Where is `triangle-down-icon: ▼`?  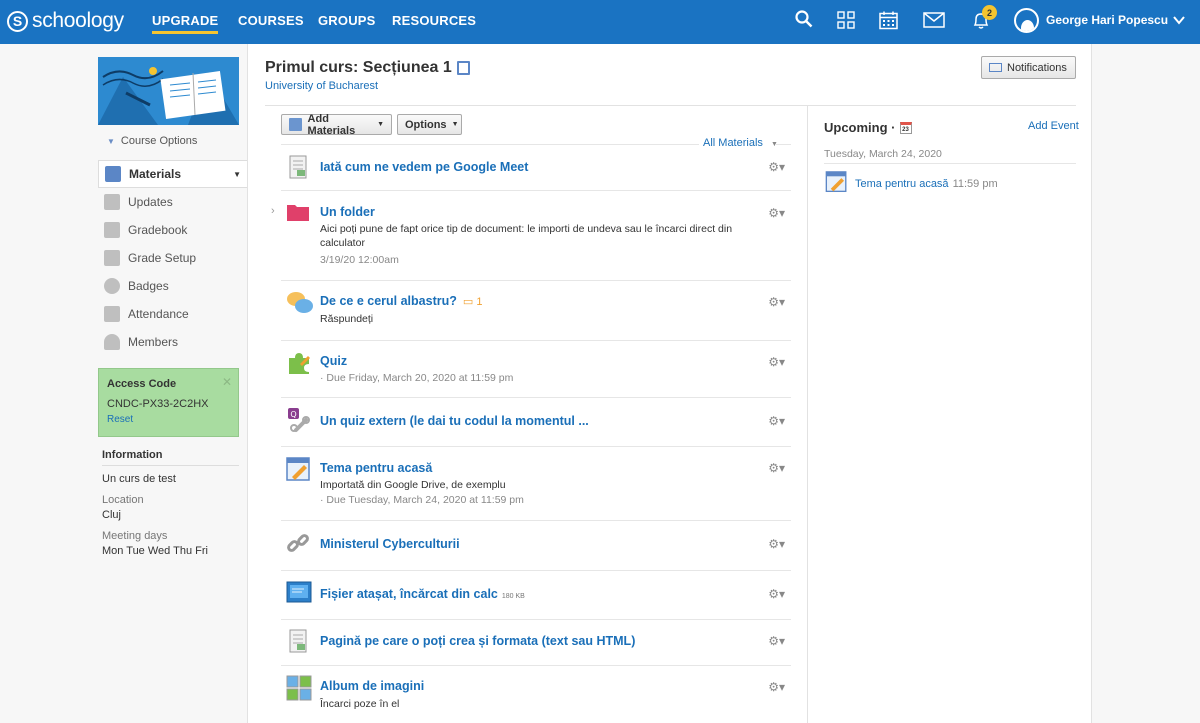 triangle-down-icon: ▼ is located at coordinates (111, 141).